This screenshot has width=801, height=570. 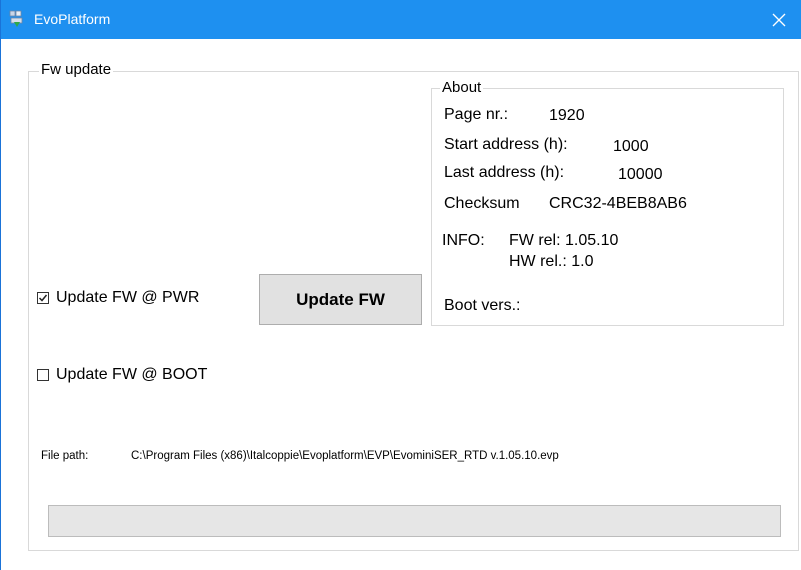 I want to click on last-address-value: 10000, so click(x=640, y=174).